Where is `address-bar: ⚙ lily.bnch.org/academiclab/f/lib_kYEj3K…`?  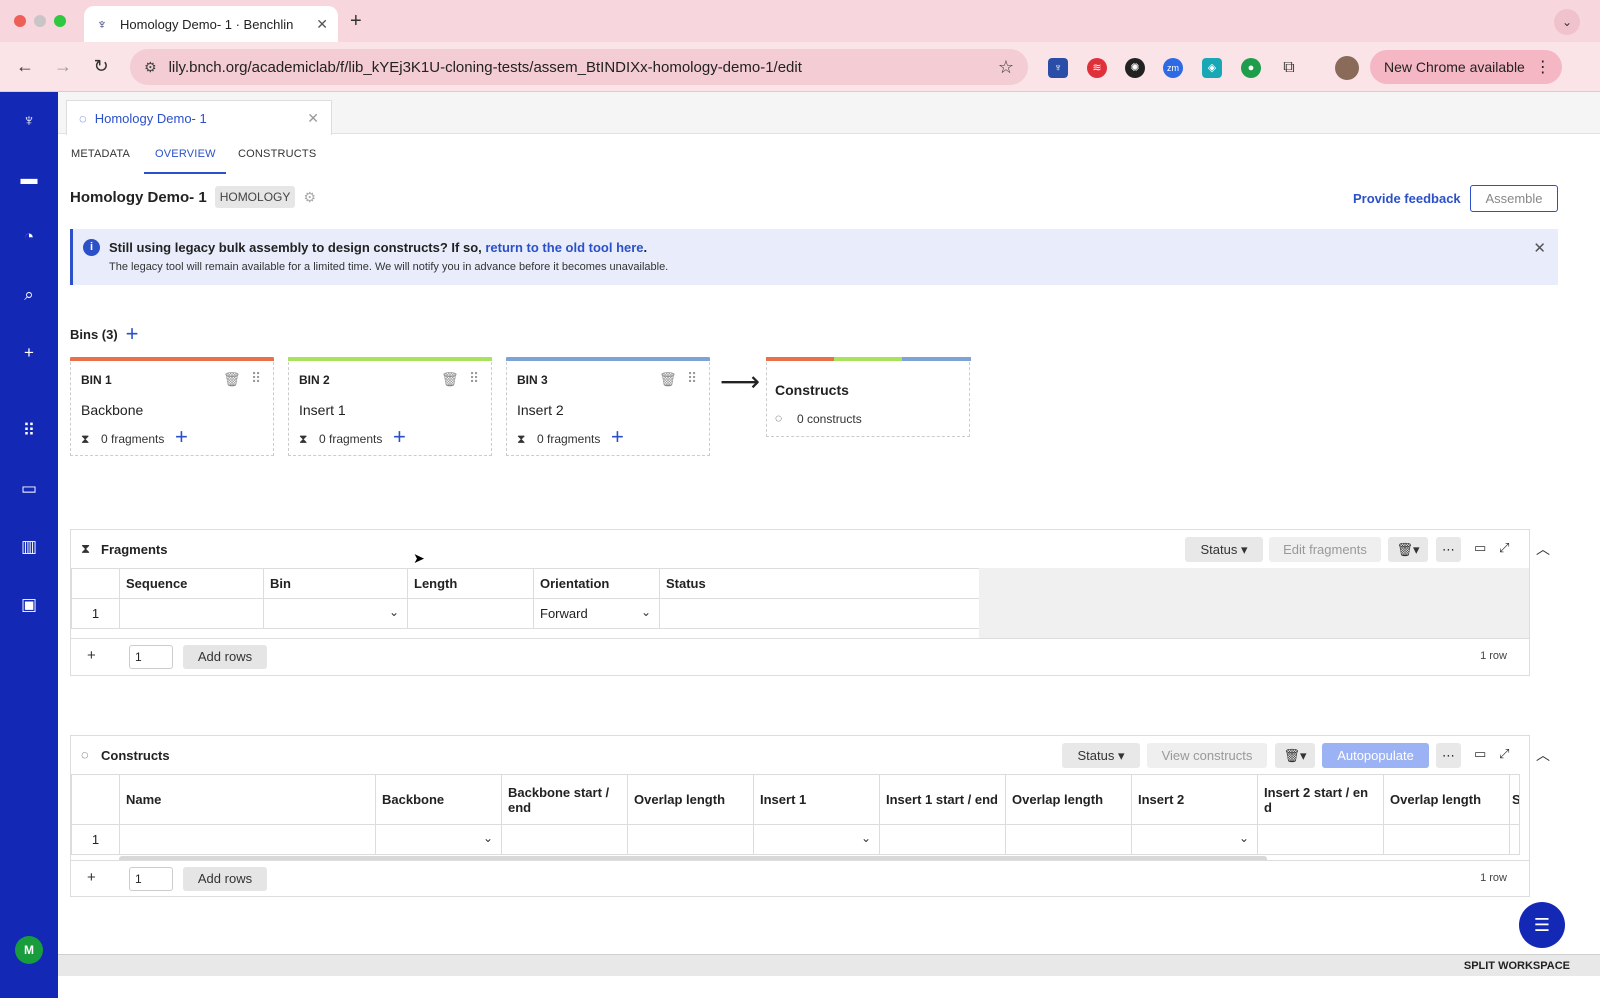
address-bar: ⚙ lily.bnch.org/academiclab/f/lib_kYEj3K… is located at coordinates (579, 67).